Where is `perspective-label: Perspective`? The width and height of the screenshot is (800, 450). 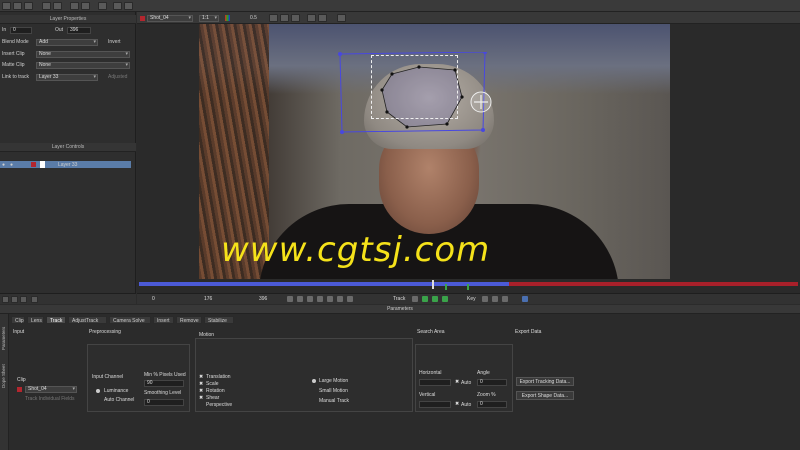 perspective-label: Perspective is located at coordinates (219, 405).